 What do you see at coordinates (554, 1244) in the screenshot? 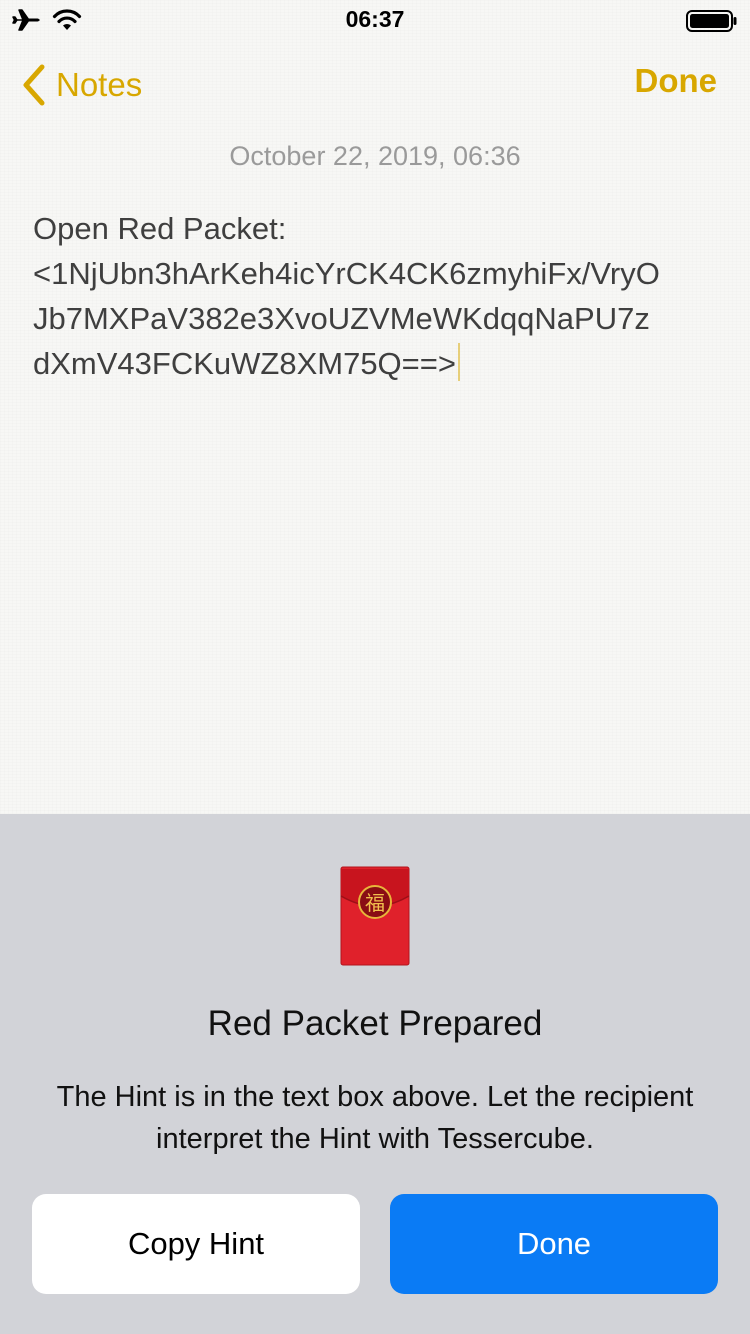
I see `done-button: Done` at bounding box center [554, 1244].